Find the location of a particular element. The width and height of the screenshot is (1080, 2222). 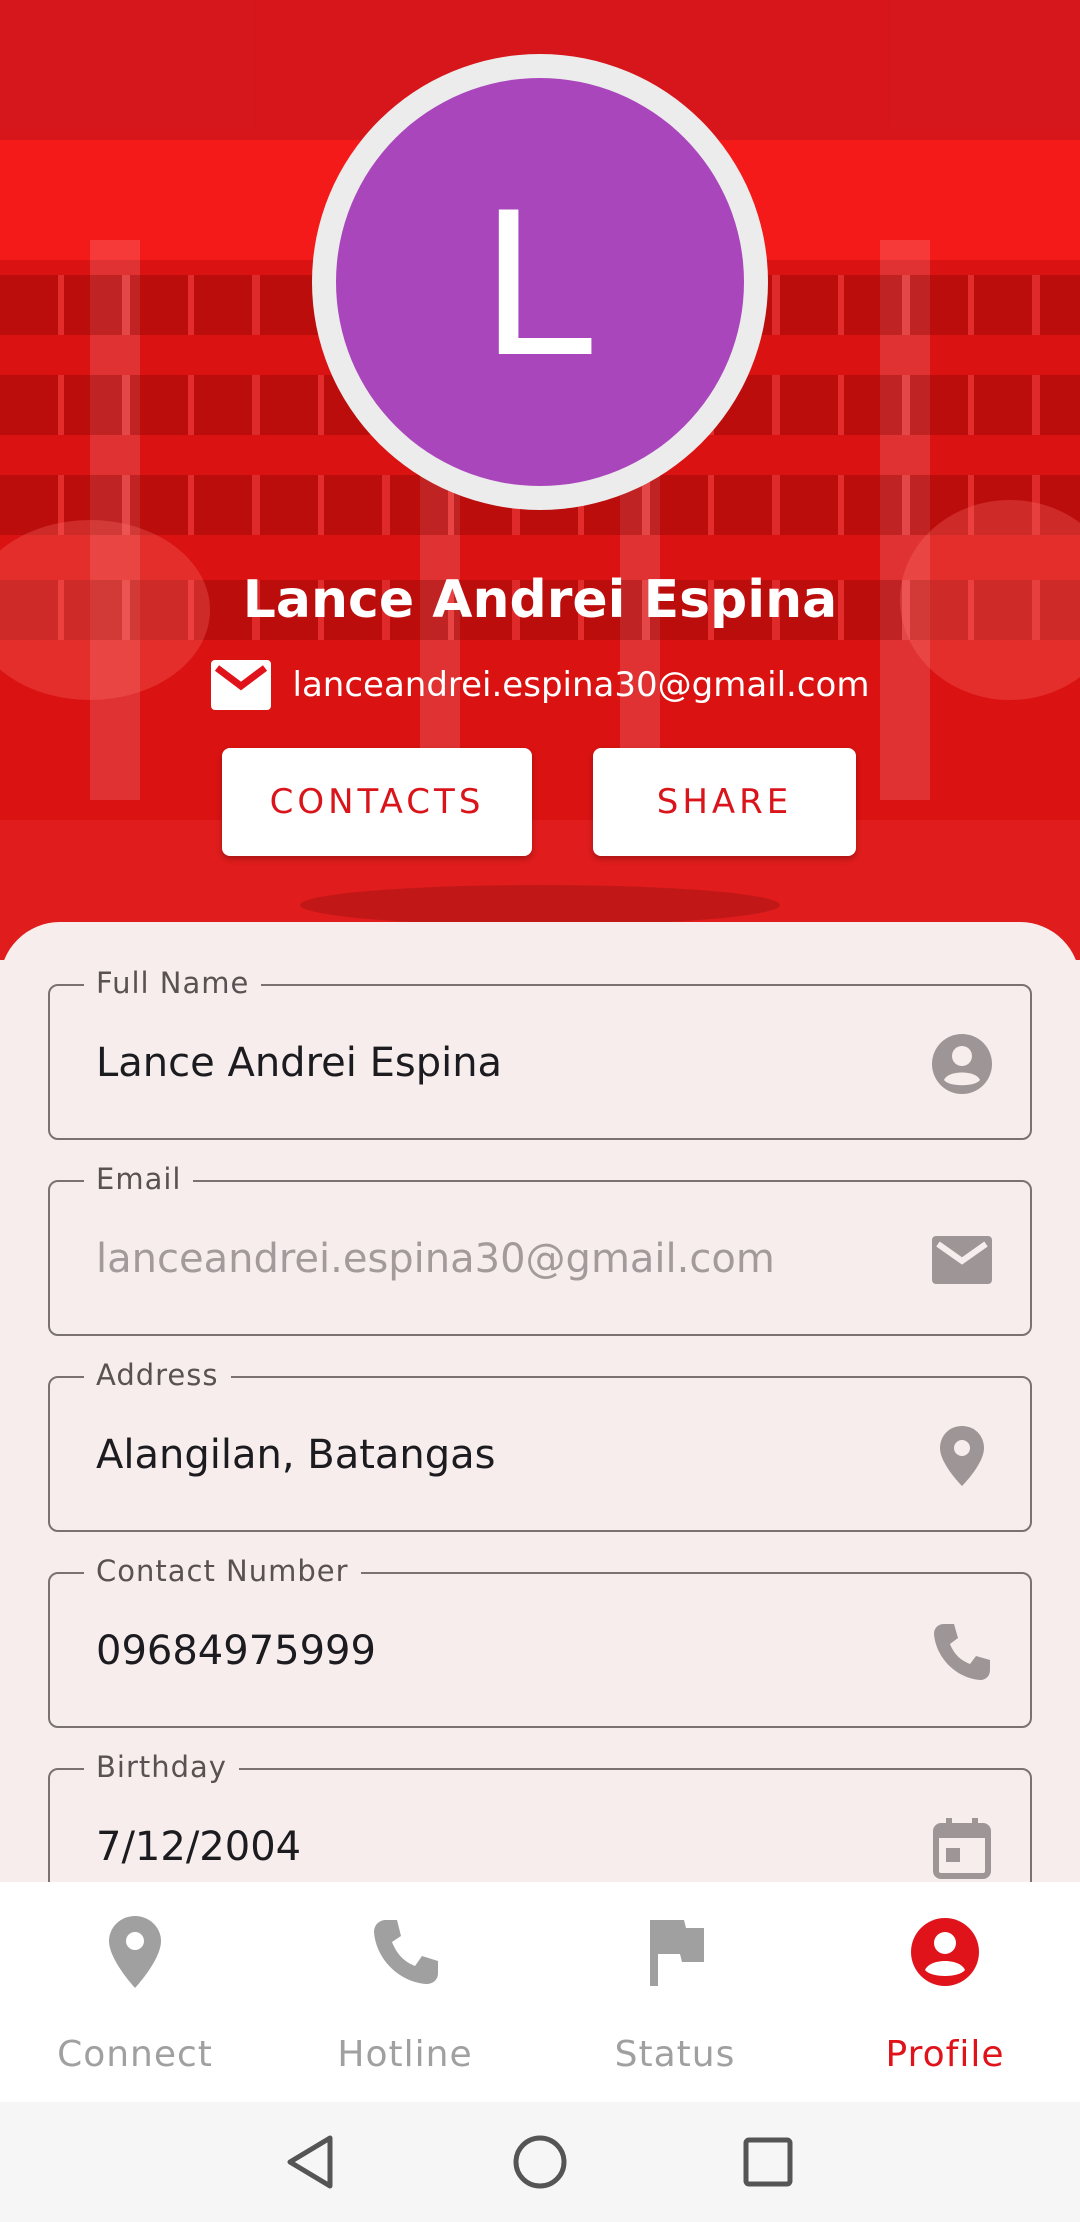

avatar-initial: L is located at coordinates (540, 281).